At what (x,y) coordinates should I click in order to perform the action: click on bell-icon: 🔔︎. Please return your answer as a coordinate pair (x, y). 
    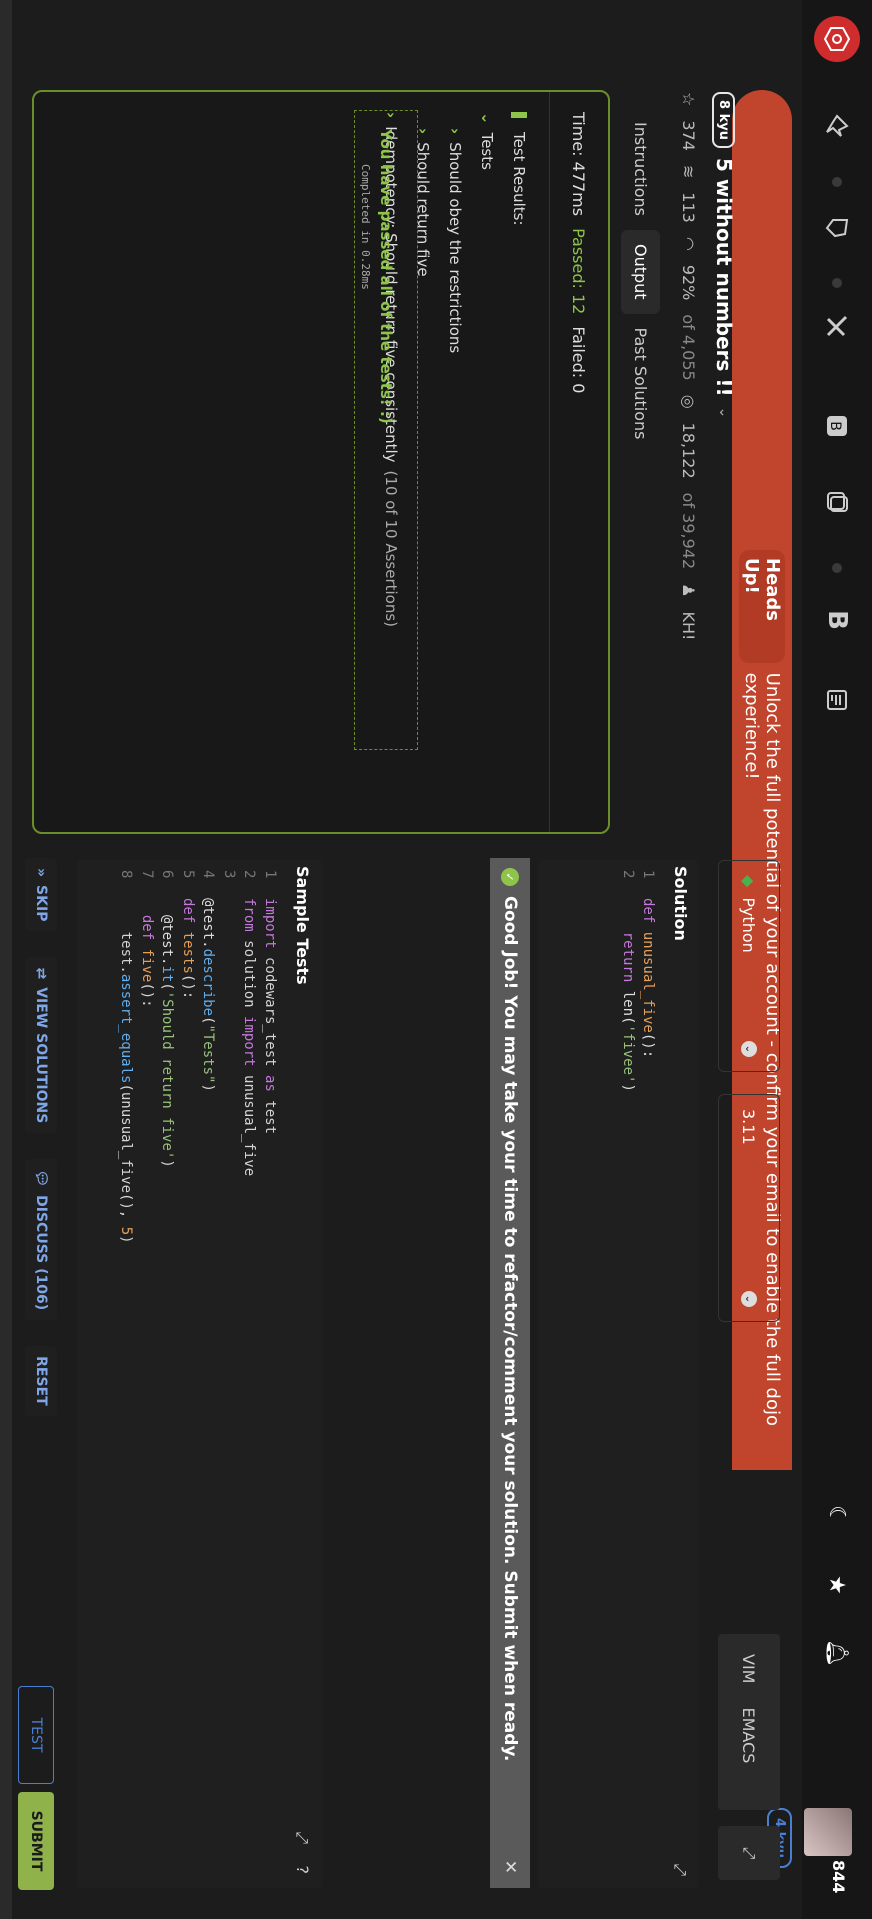
    Looking at the image, I should click on (837, 1653).